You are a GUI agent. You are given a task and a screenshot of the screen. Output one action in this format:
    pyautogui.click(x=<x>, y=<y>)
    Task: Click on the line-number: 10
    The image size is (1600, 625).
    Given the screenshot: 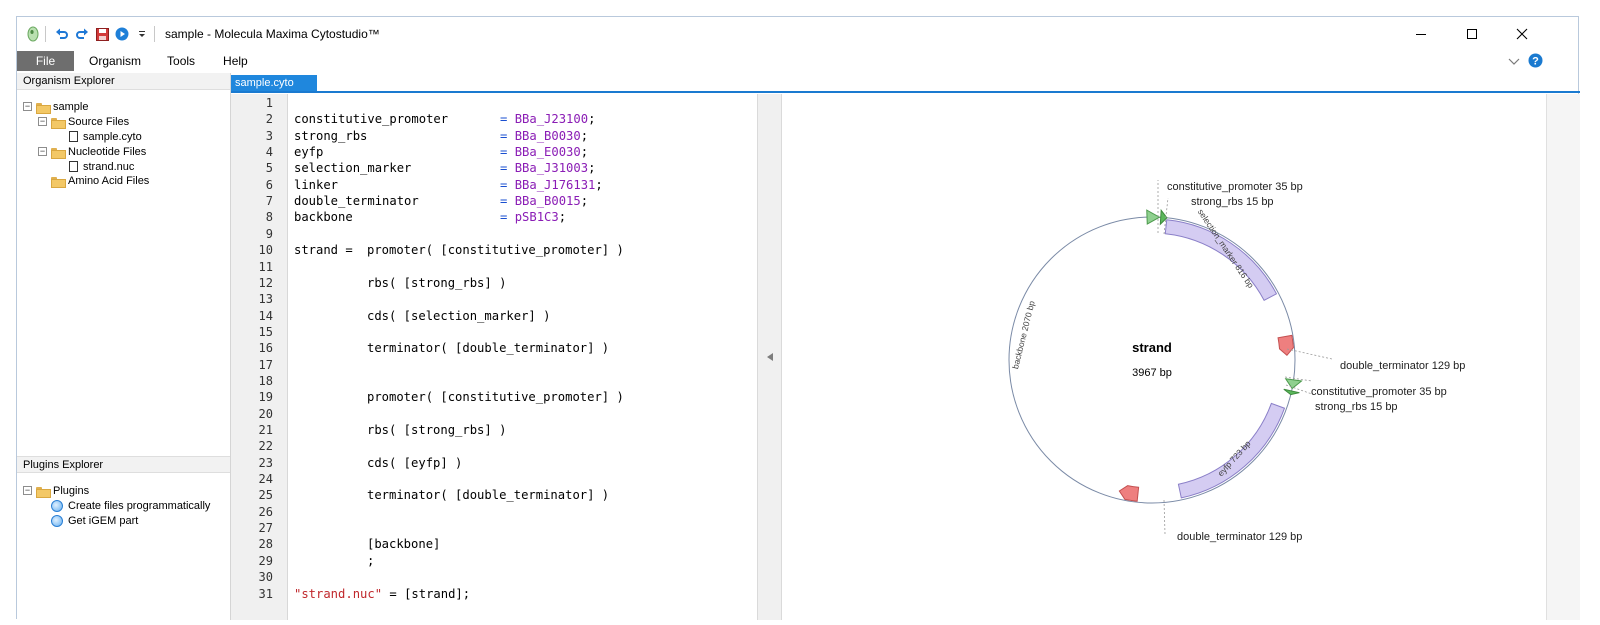 What is the action you would take?
    pyautogui.click(x=265, y=250)
    